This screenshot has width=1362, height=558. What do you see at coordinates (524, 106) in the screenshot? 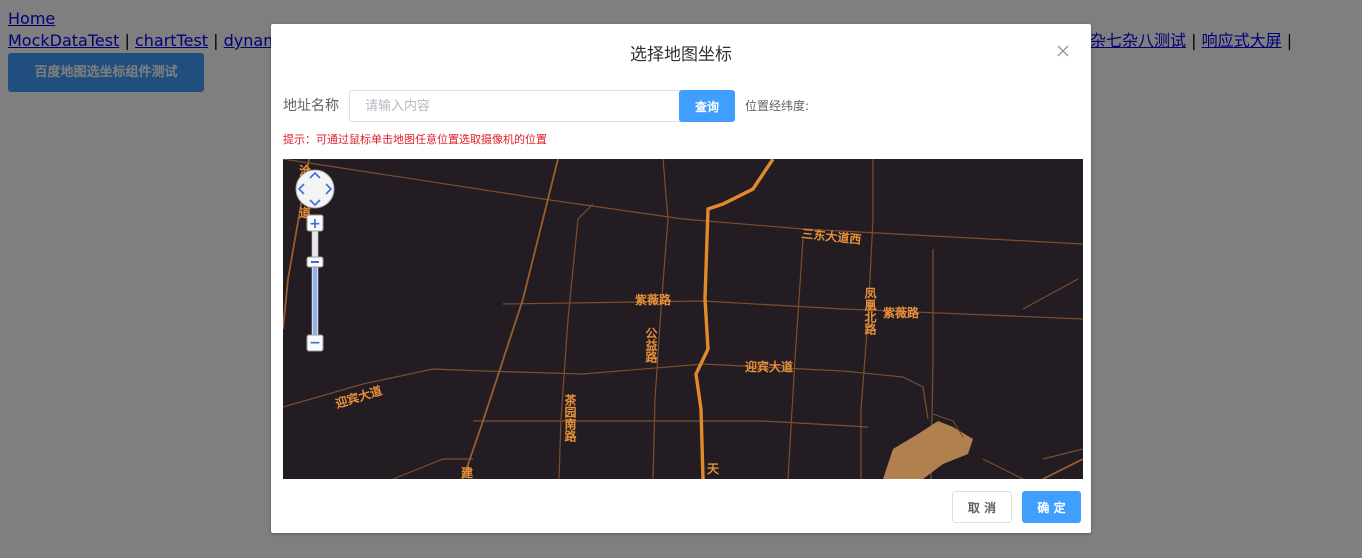
I see `address-input` at bounding box center [524, 106].